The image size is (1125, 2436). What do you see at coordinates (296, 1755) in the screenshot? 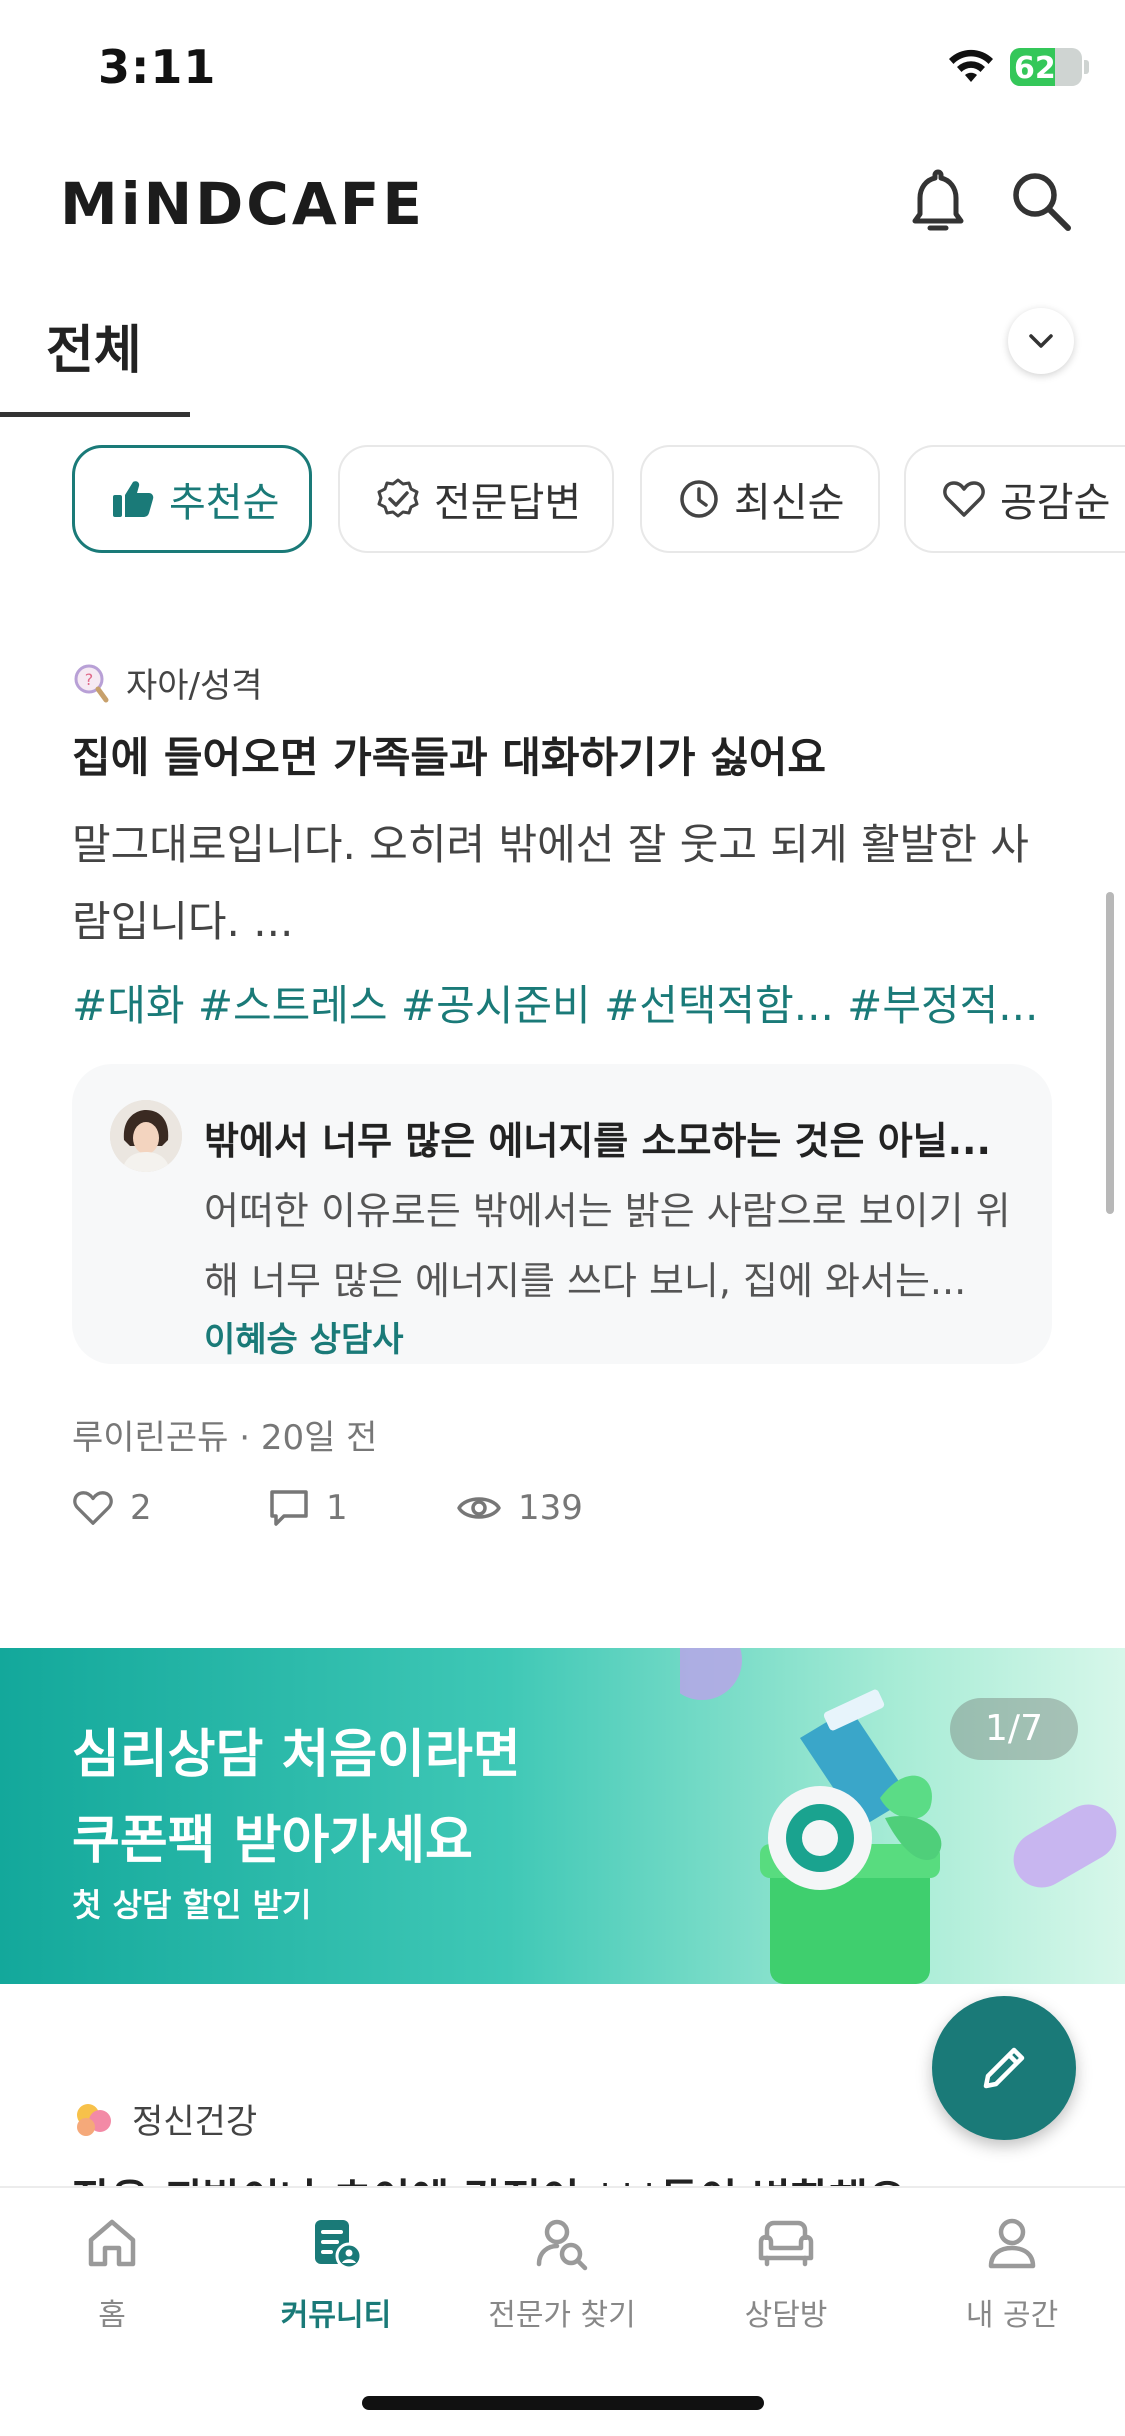
I see `banner-line-1: 심리상담 처음이라면` at bounding box center [296, 1755].